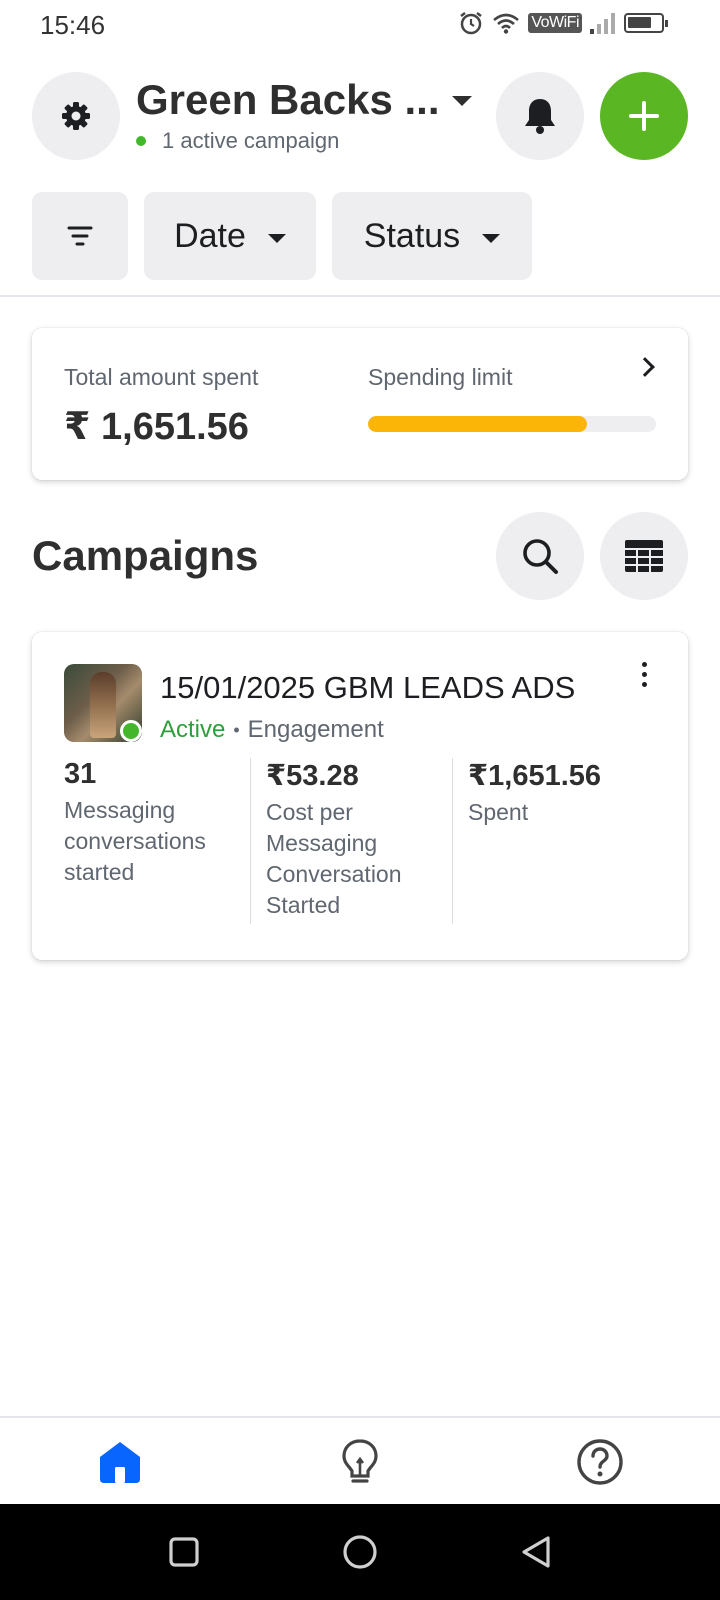 This screenshot has width=720, height=1600. I want to click on filter-icon, so click(80, 236).